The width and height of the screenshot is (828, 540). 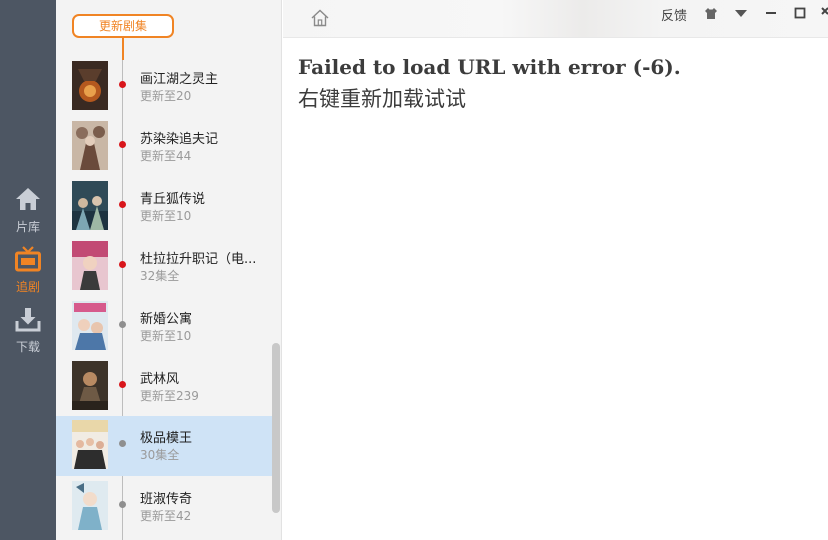 I want to click on nav-label-library: 片库, so click(x=27, y=227).